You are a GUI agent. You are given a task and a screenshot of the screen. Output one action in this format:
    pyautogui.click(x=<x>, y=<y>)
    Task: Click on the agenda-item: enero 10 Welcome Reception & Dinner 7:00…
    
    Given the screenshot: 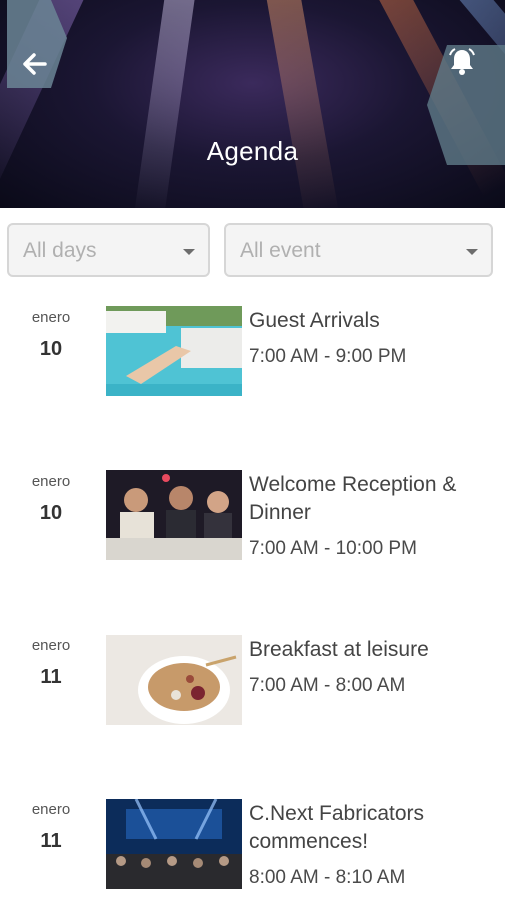 What is the action you would take?
    pyautogui.click(x=253, y=524)
    